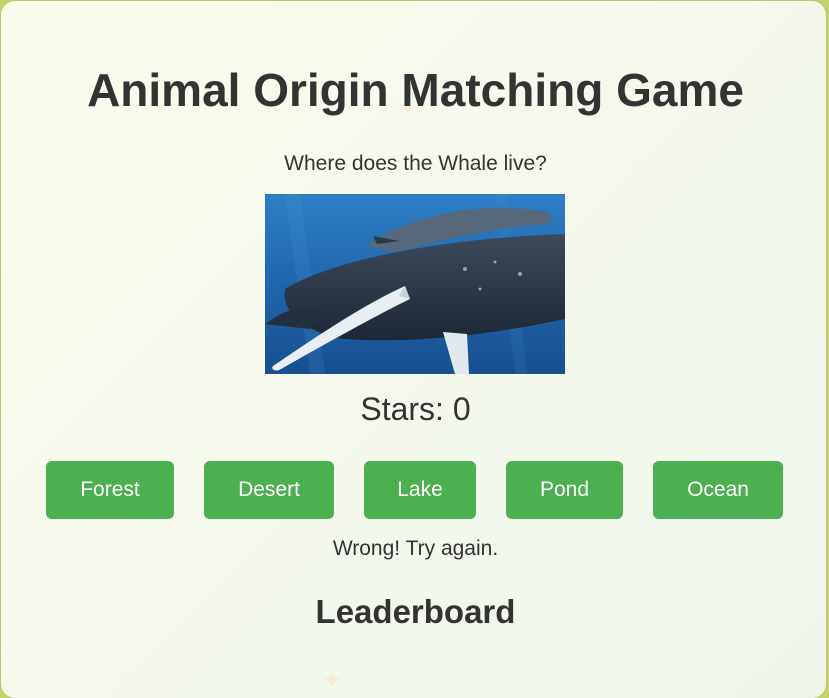 This screenshot has width=829, height=698. I want to click on choice-button-forest: Forest, so click(110, 490).